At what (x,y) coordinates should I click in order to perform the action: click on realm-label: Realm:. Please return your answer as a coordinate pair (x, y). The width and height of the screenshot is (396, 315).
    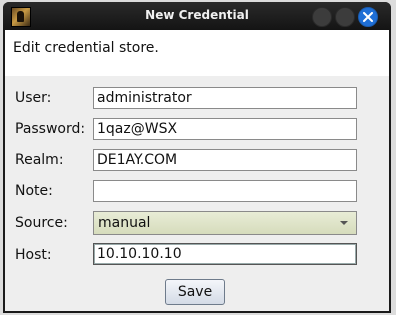
    Looking at the image, I should click on (39, 160).